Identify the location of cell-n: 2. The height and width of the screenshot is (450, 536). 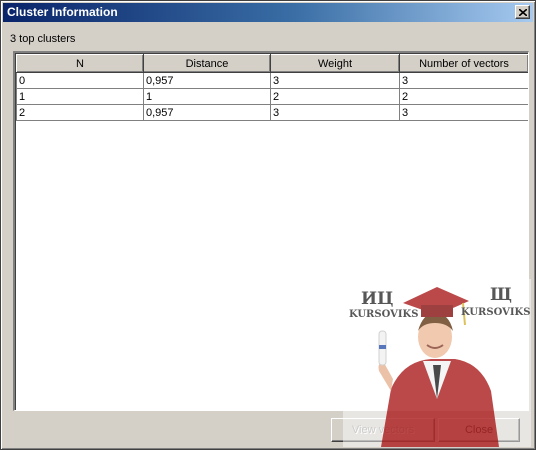
(80, 112).